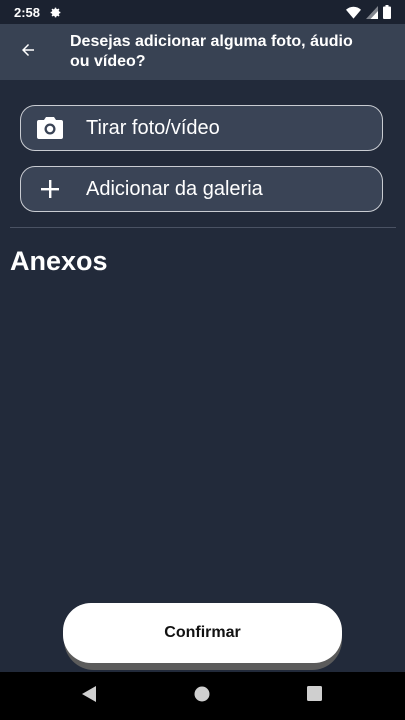 This screenshot has height=720, width=405. Describe the element at coordinates (59, 261) in the screenshot. I see `attachments-heading: Anexos` at that location.